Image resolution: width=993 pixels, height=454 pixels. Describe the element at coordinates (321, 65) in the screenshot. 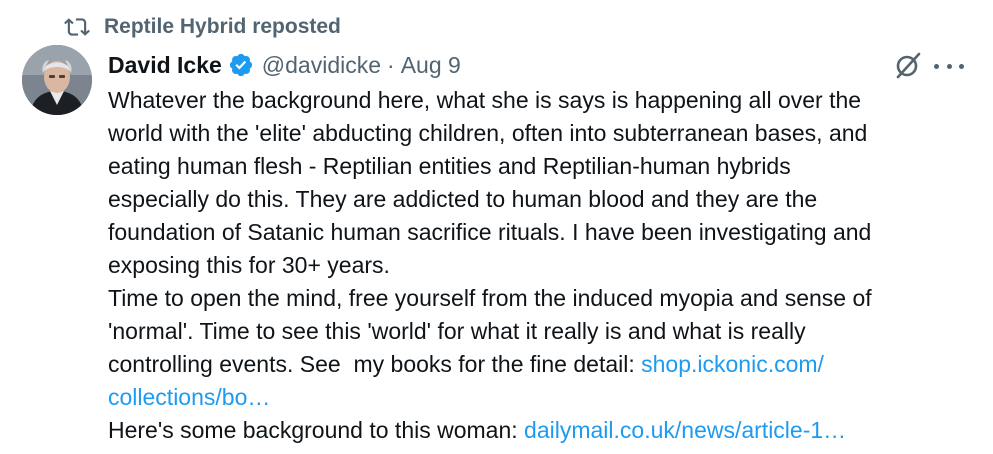

I see `author-handle: @davidicke` at that location.